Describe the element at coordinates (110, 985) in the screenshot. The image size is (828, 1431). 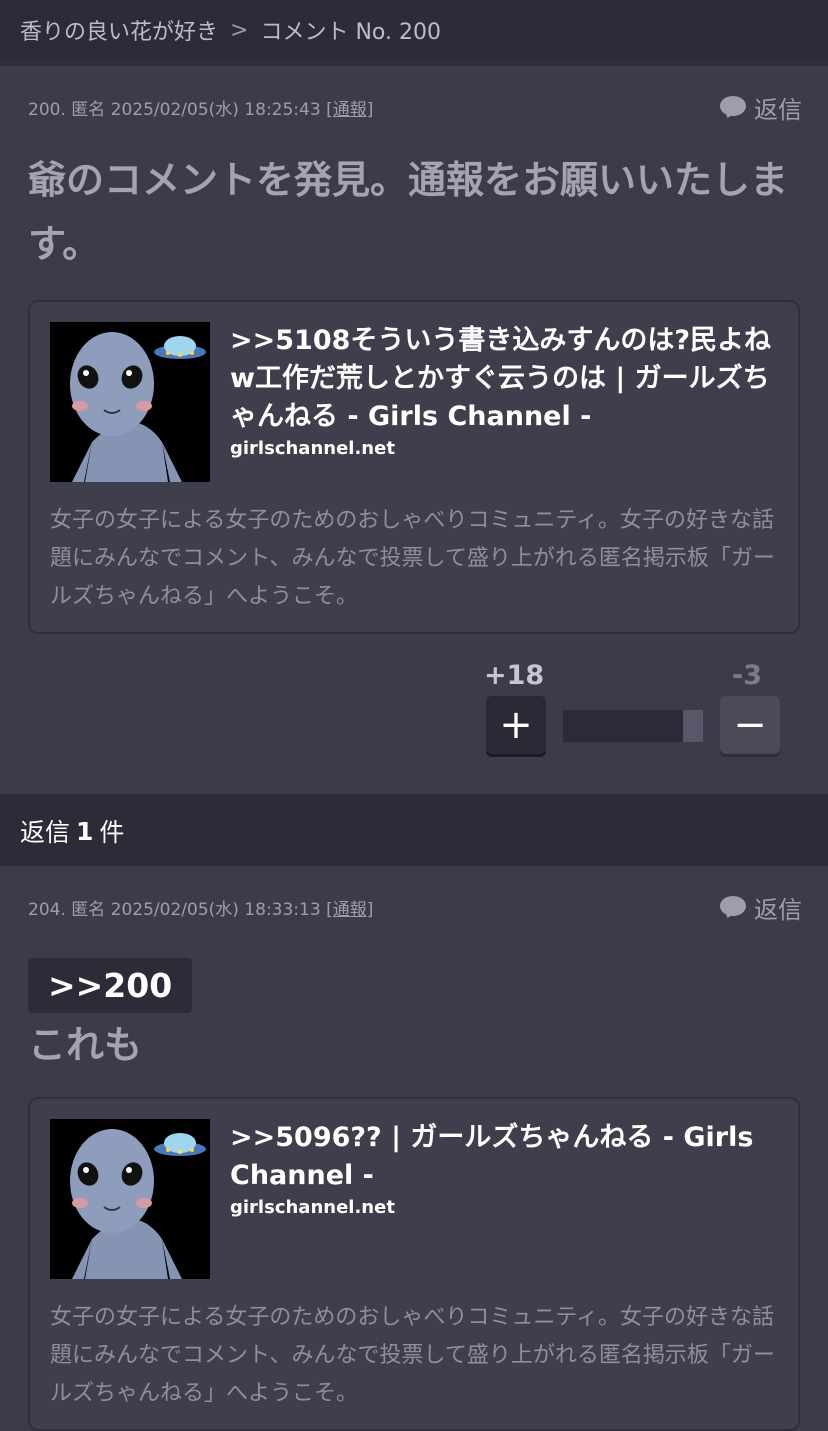
I see `reply-anchor-link: >>200` at that location.